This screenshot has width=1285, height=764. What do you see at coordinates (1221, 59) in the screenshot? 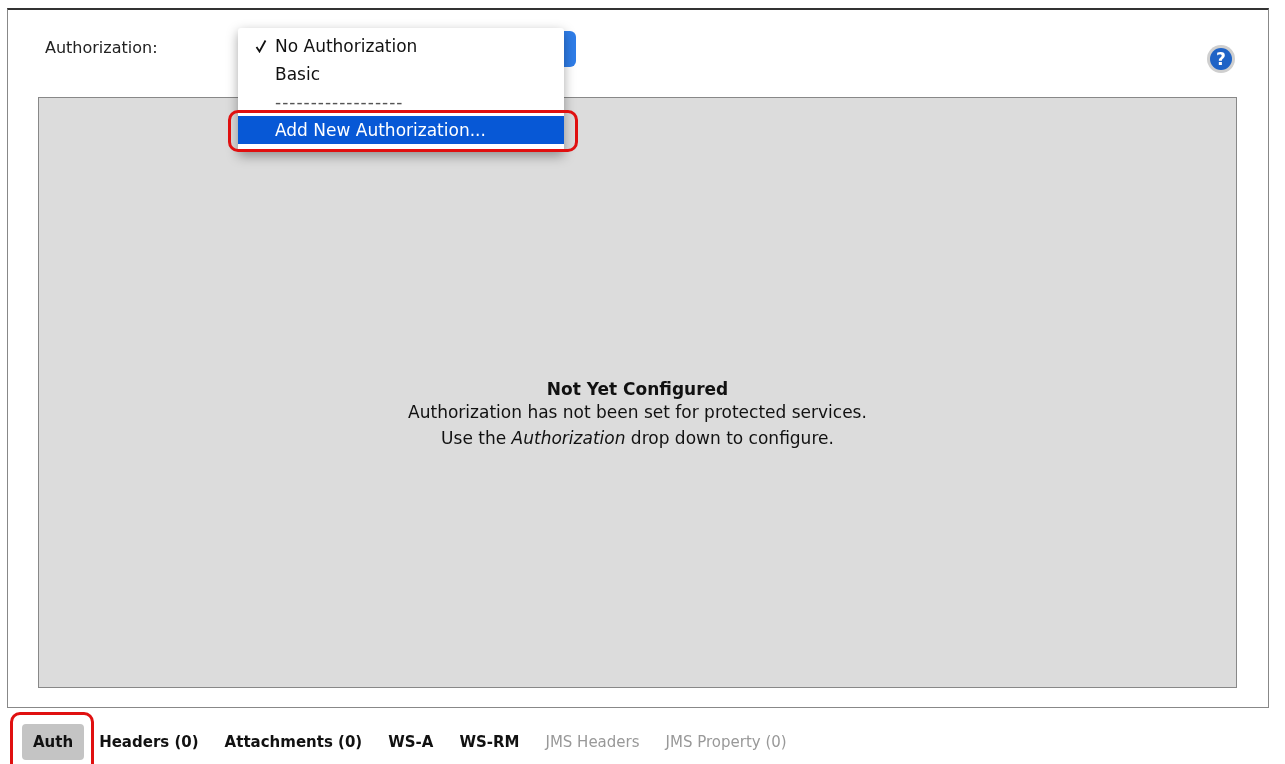
I see `help-icon: ?` at bounding box center [1221, 59].